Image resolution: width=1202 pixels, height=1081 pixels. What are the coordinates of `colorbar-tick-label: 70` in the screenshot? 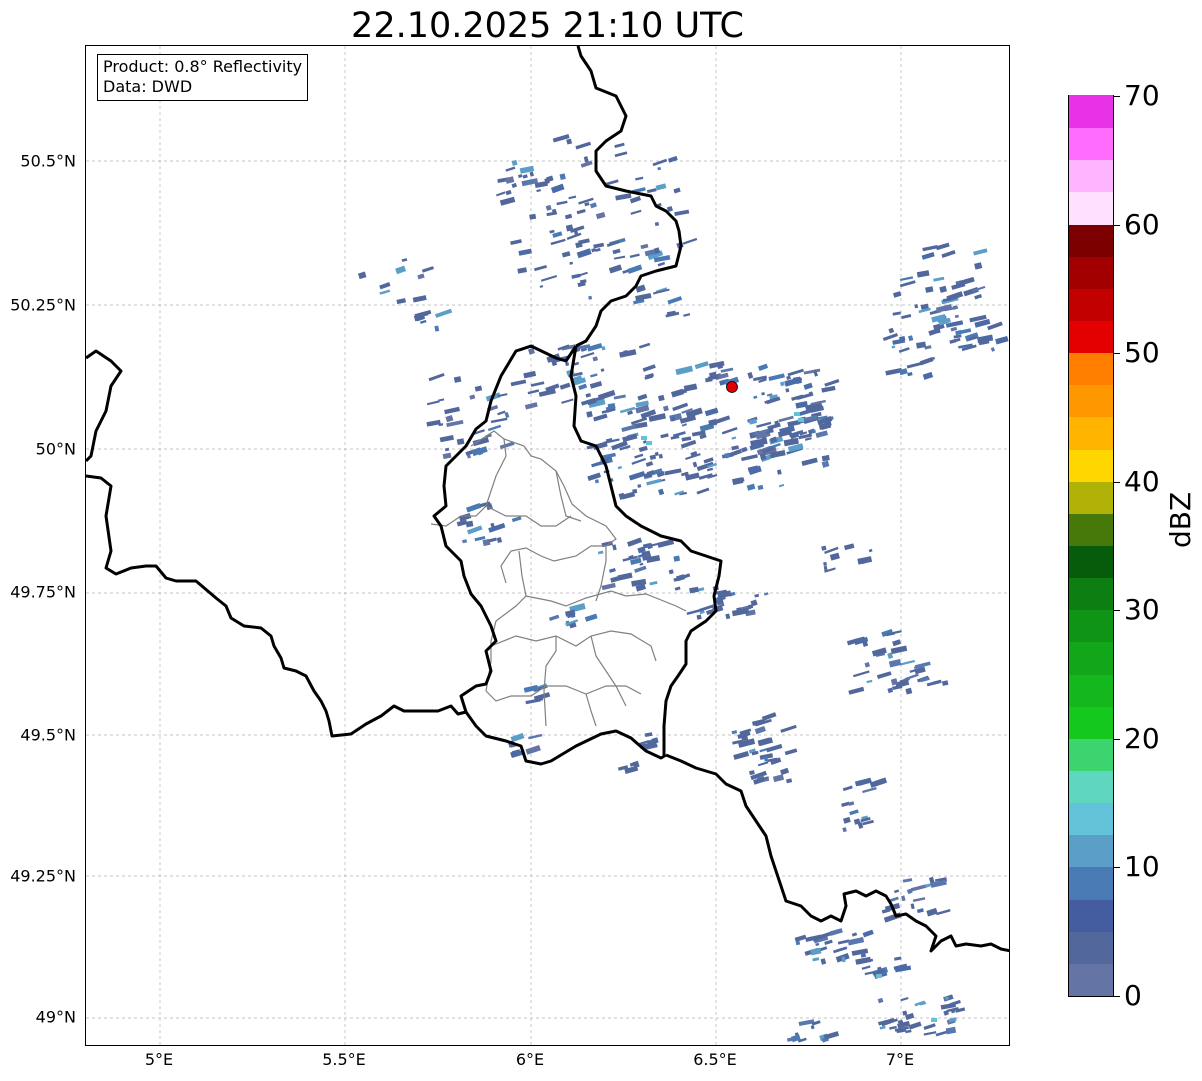 It's located at (1142, 95).